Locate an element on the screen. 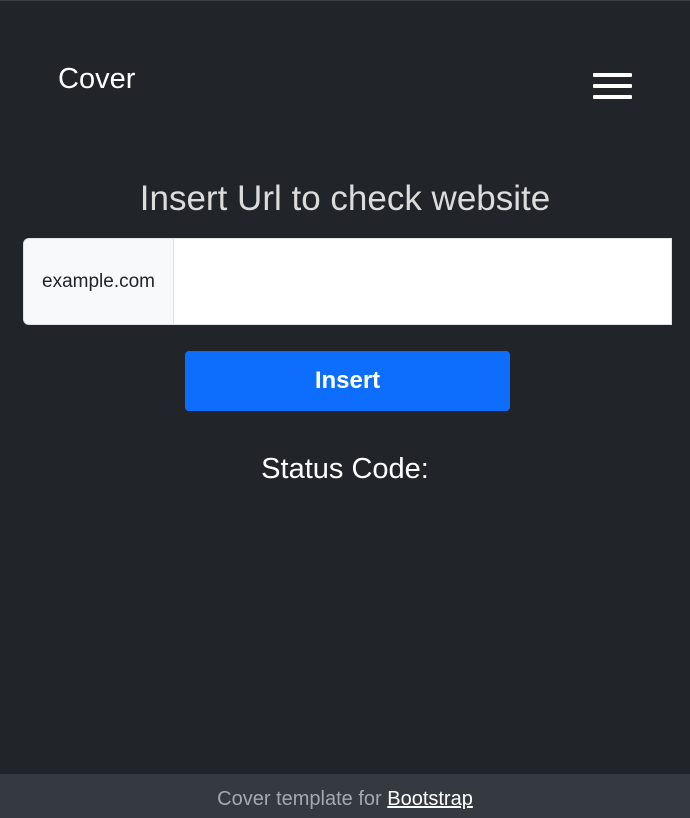 The image size is (690, 818). page-heading: Insert Url to check website is located at coordinates (345, 198).